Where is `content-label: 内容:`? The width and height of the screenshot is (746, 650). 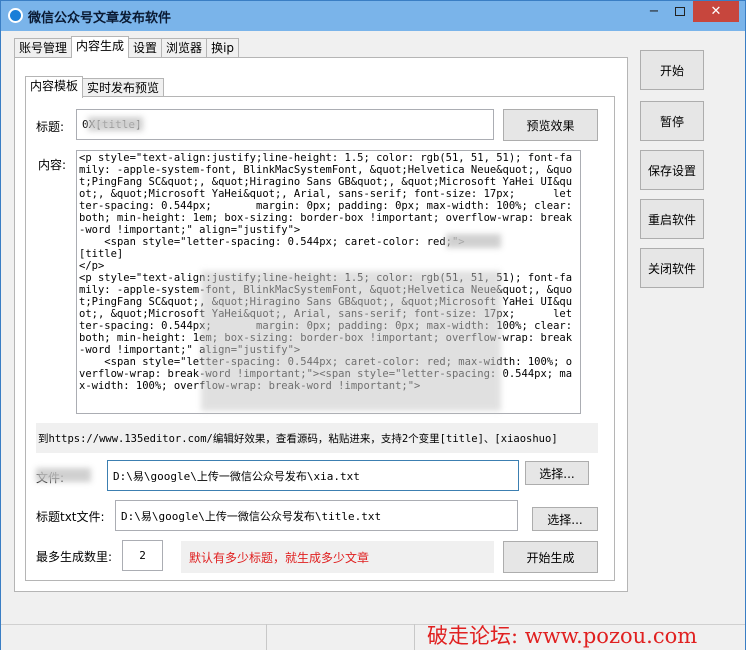
content-label: 内容: is located at coordinates (52, 165).